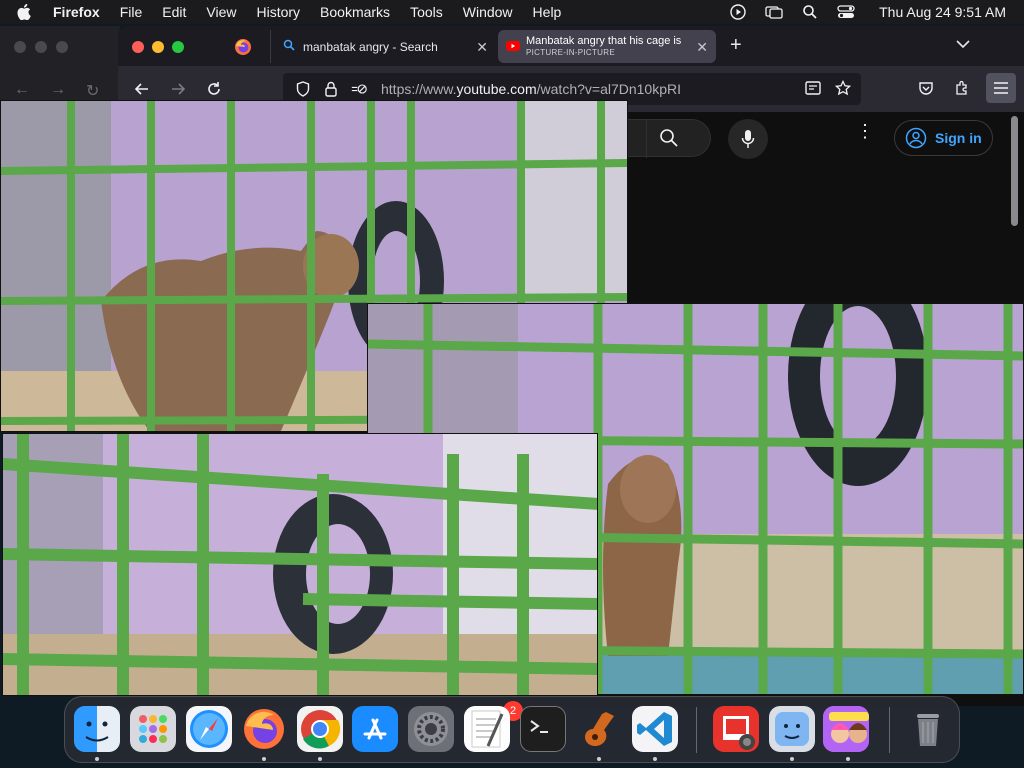  I want to click on back-button, so click(142, 89).